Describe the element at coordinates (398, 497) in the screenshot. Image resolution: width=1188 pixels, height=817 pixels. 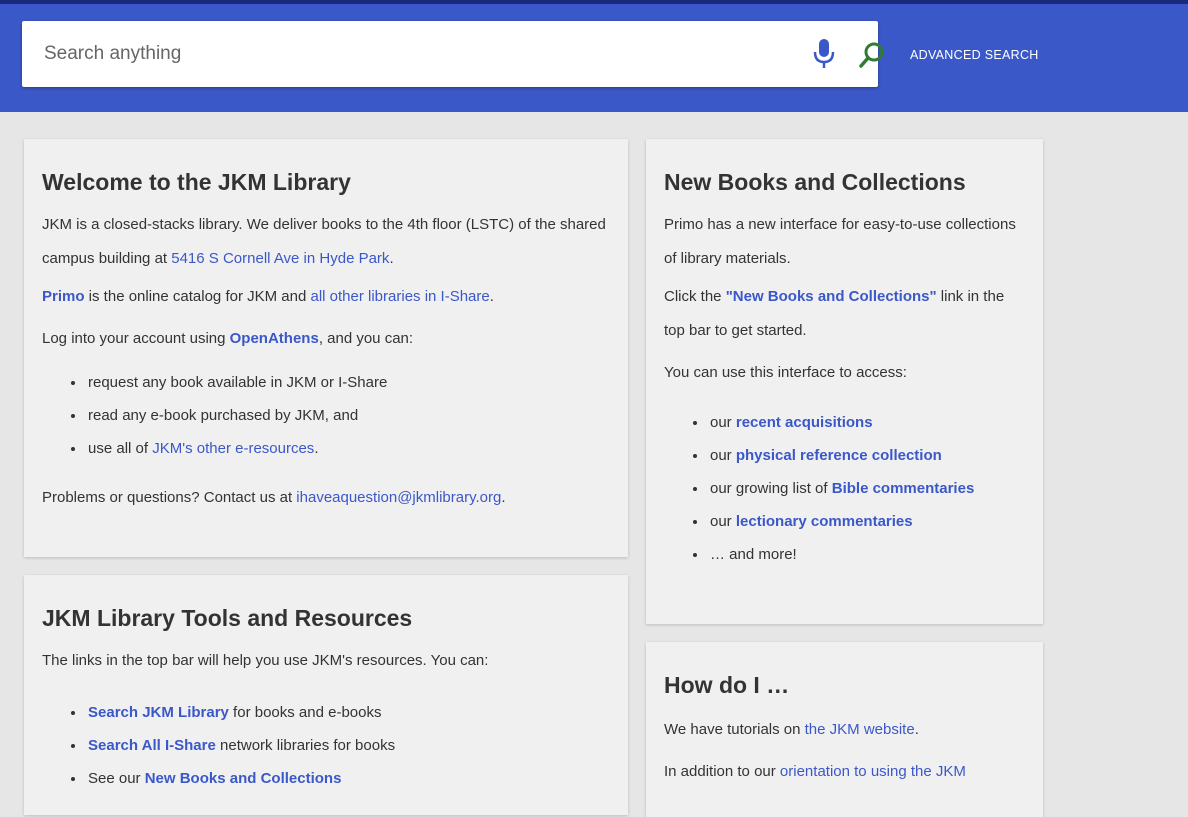
I see `email-link: ihaveaquestion@jkmlibrary.org` at that location.